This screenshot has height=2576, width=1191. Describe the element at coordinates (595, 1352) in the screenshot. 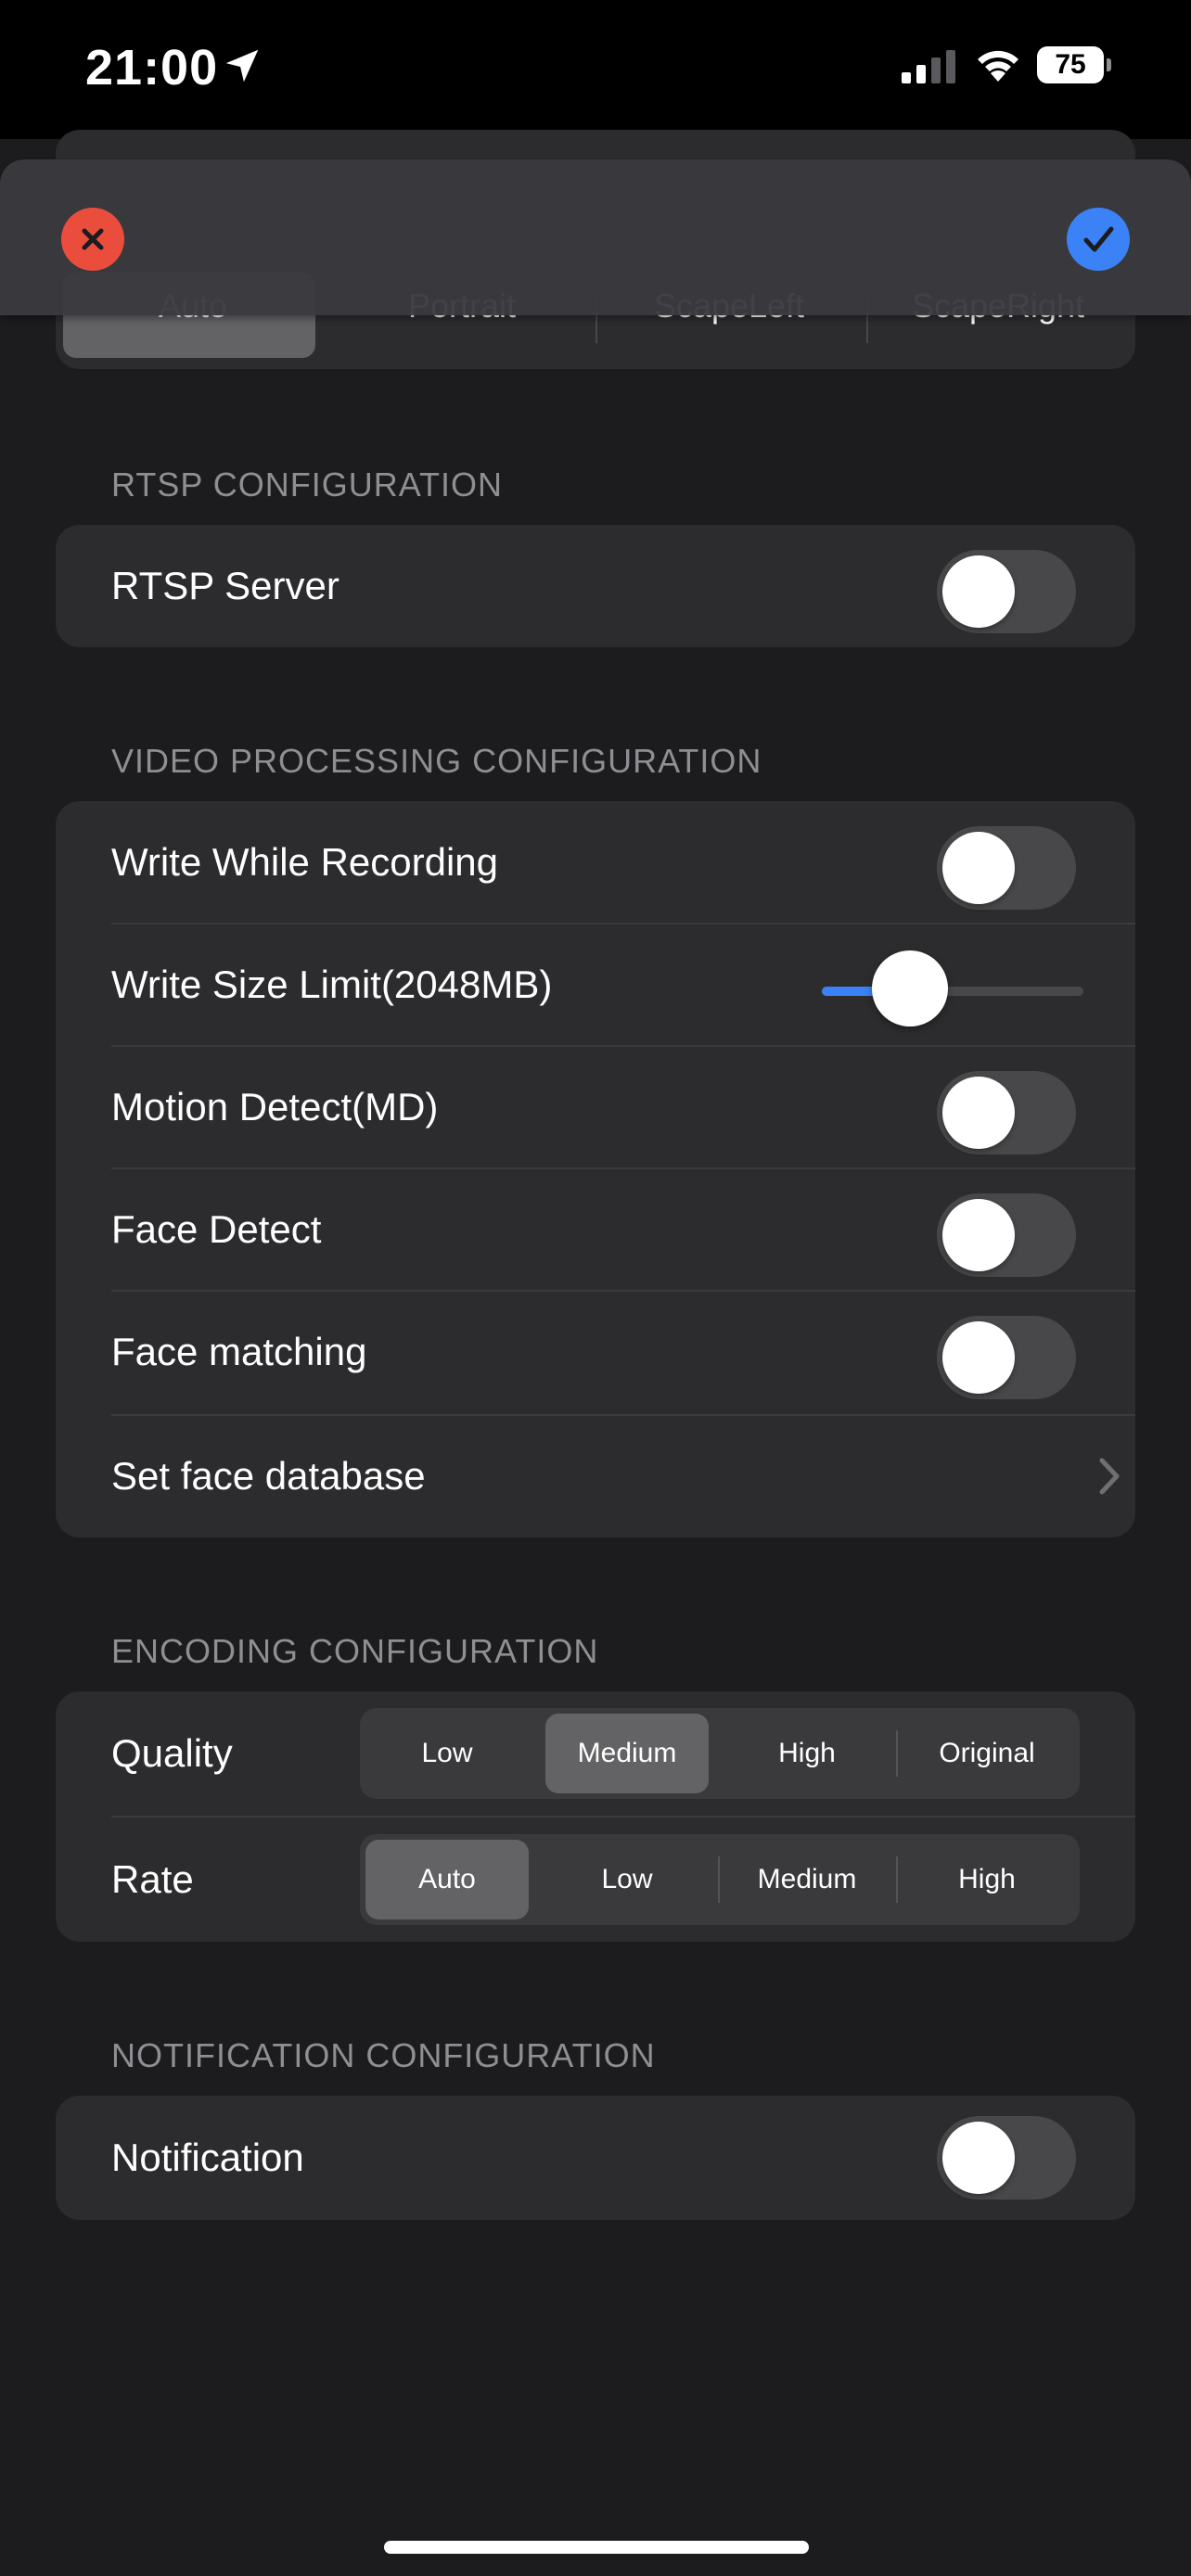

I see `face-matching-row: Face matching` at that location.